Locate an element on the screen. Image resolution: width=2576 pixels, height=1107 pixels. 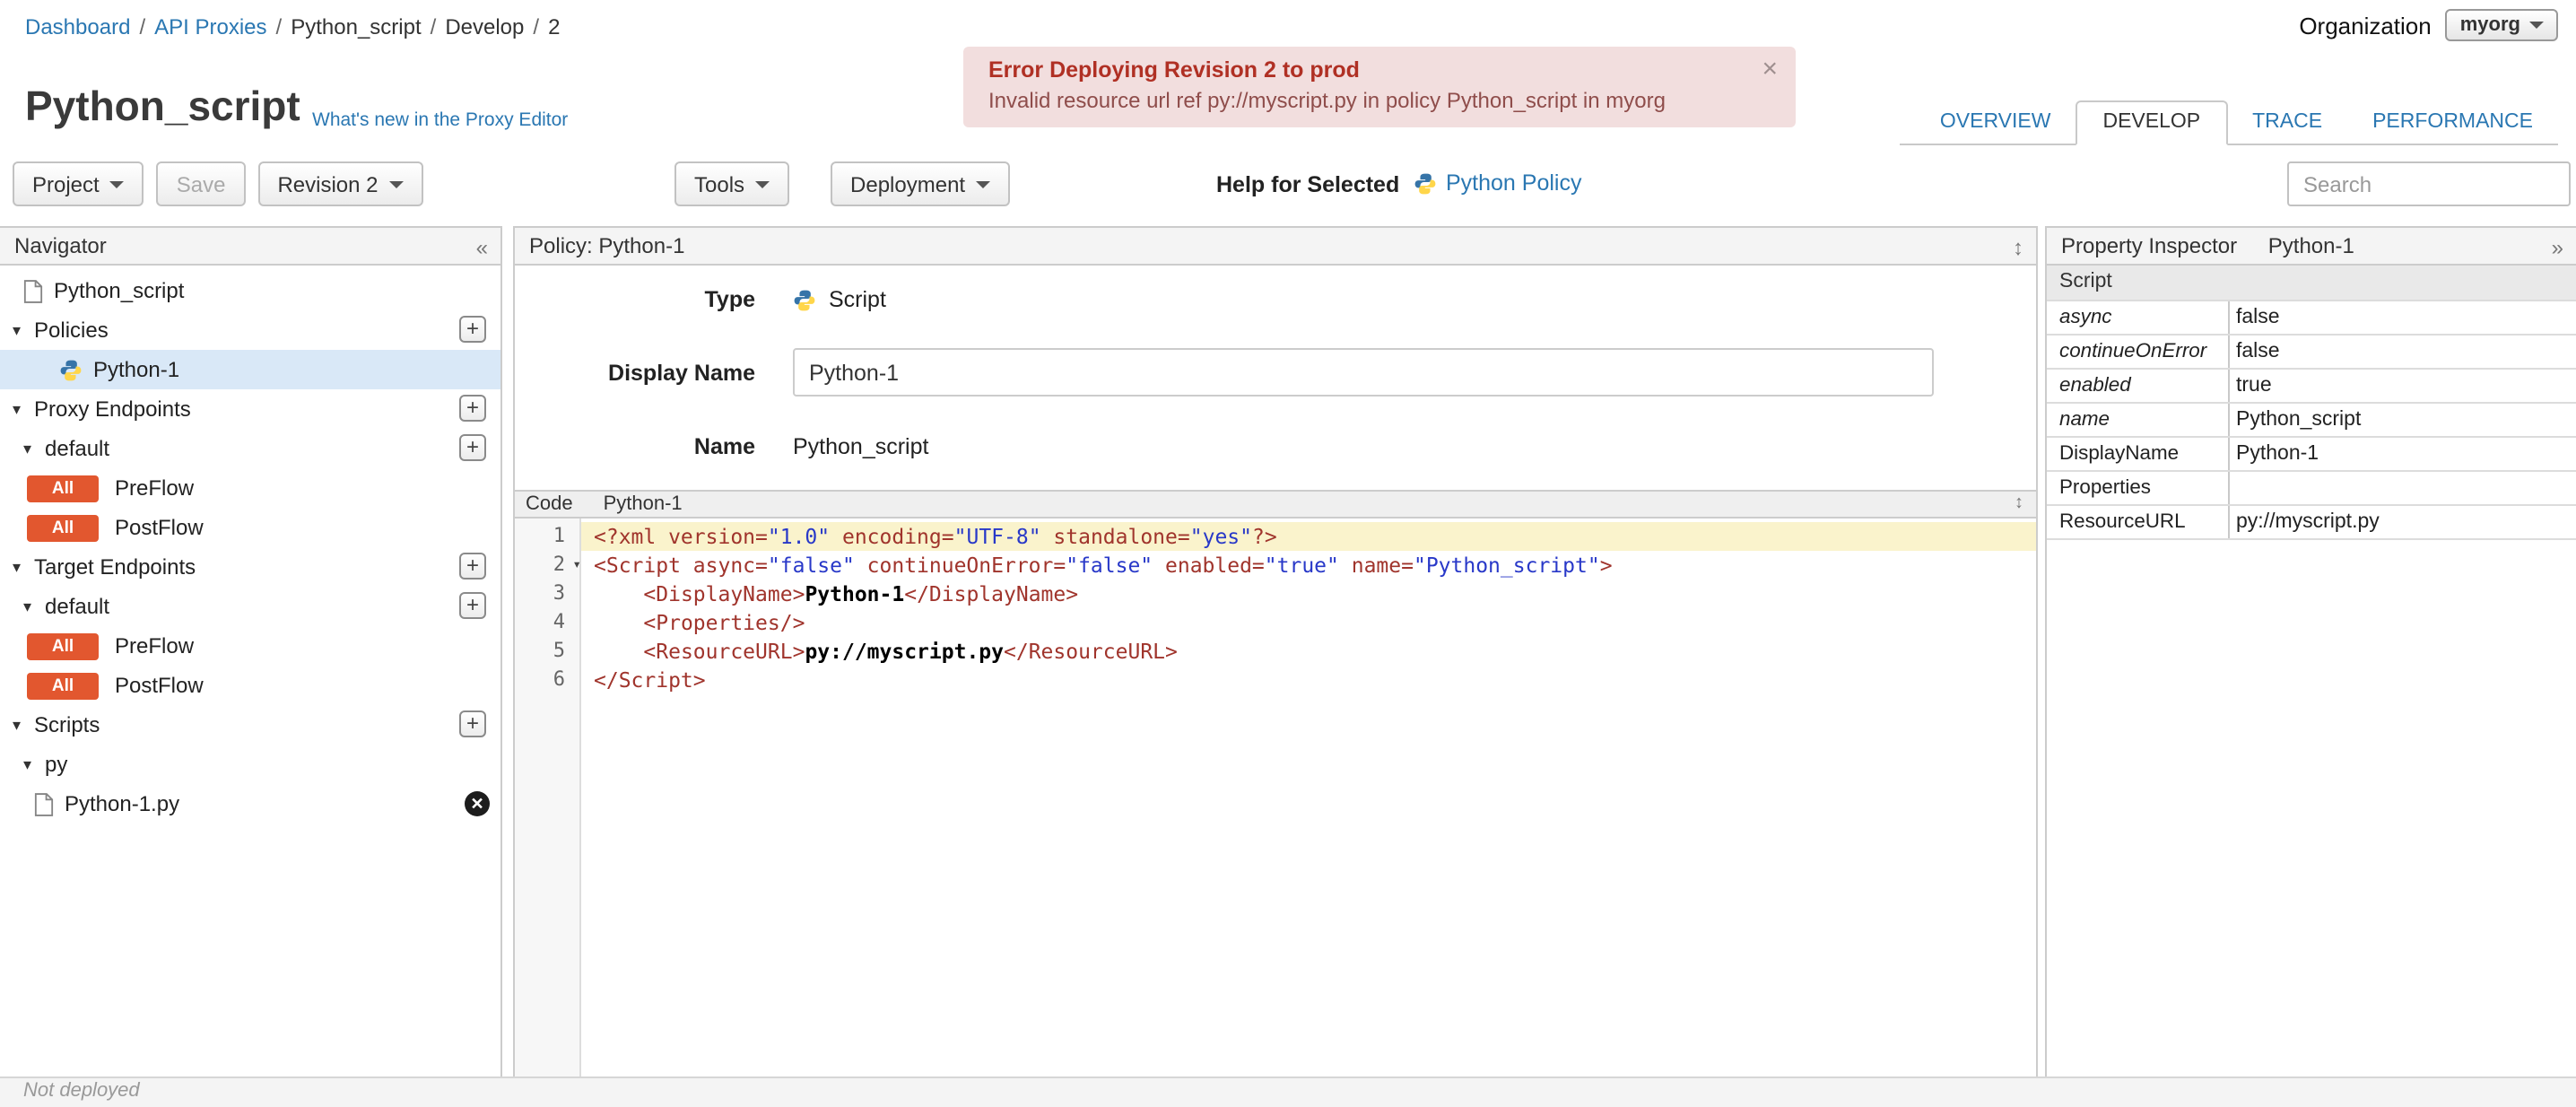
fold-icon: ▾ is located at coordinates (576, 565).